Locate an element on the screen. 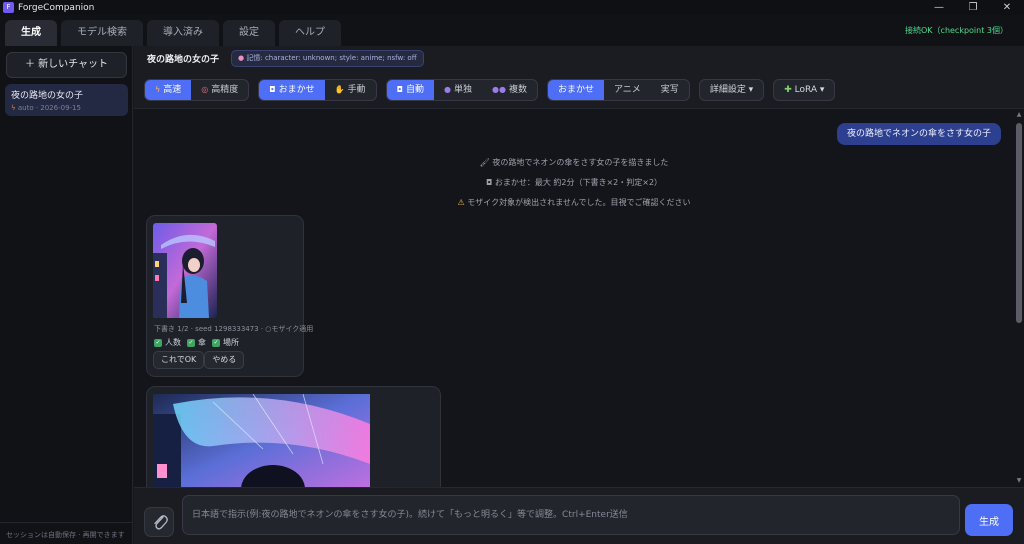  count-multi-button: ●● 複数 is located at coordinates (509, 90).